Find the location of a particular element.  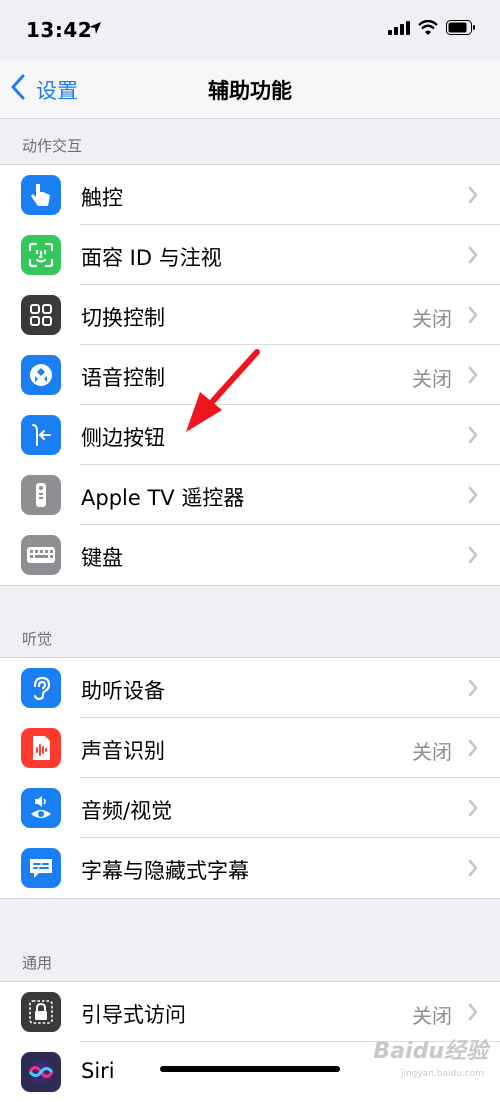

row-label: Siri is located at coordinates (98, 1071).